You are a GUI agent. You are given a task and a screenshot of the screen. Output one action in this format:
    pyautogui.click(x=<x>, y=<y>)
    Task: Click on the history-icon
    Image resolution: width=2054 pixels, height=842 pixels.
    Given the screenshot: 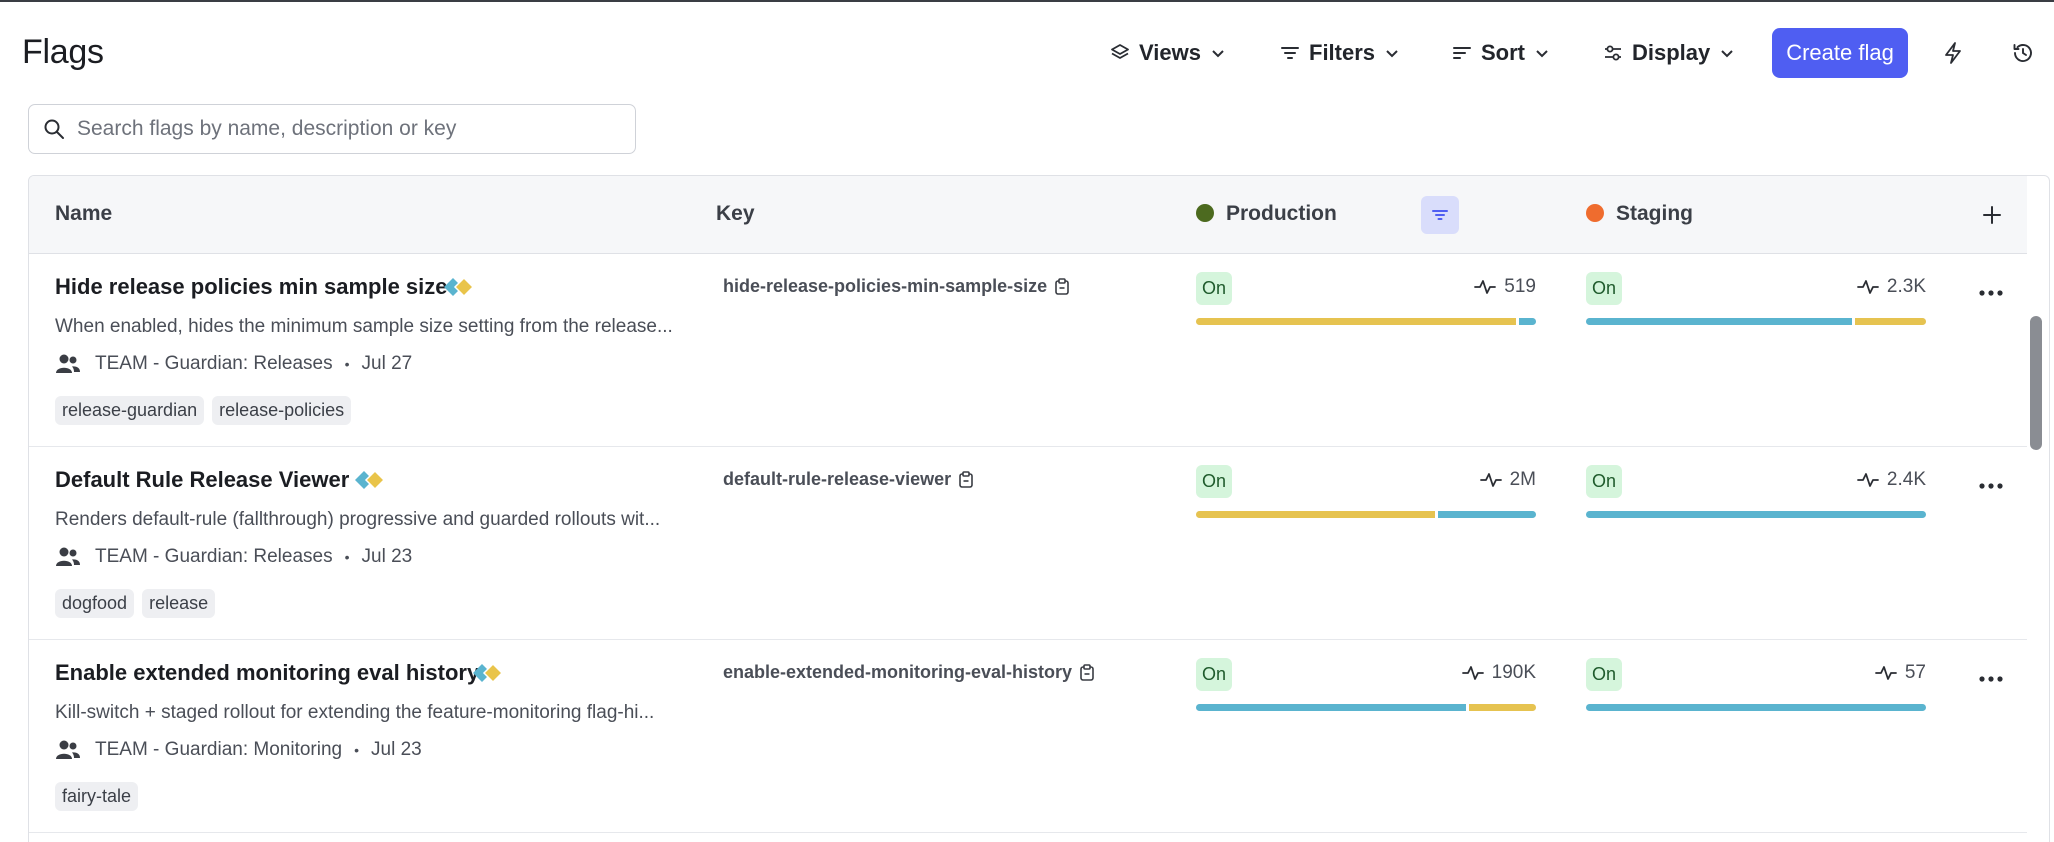 What is the action you would take?
    pyautogui.click(x=2022, y=53)
    